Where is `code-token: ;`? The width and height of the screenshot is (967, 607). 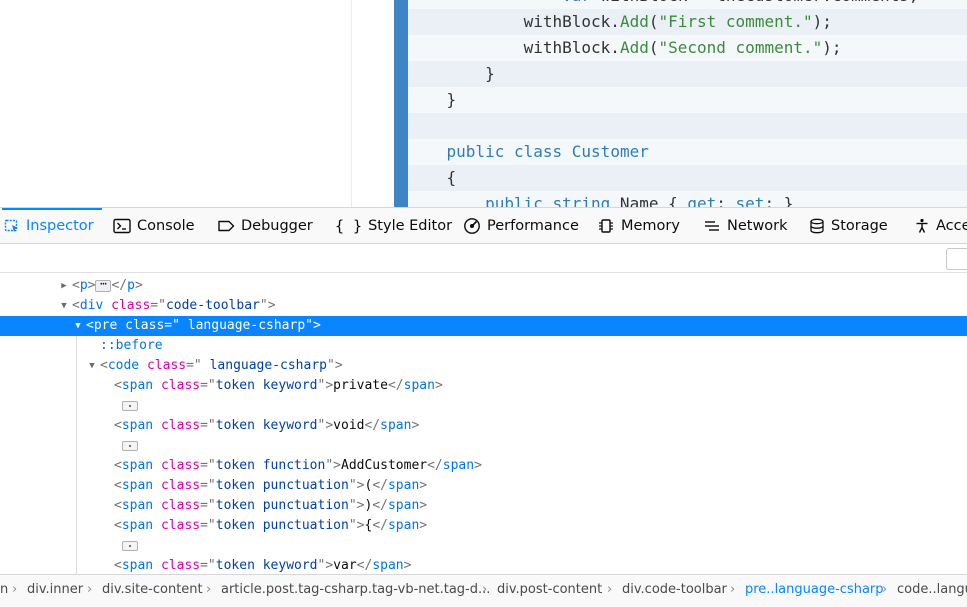 code-token: ; is located at coordinates (726, 200).